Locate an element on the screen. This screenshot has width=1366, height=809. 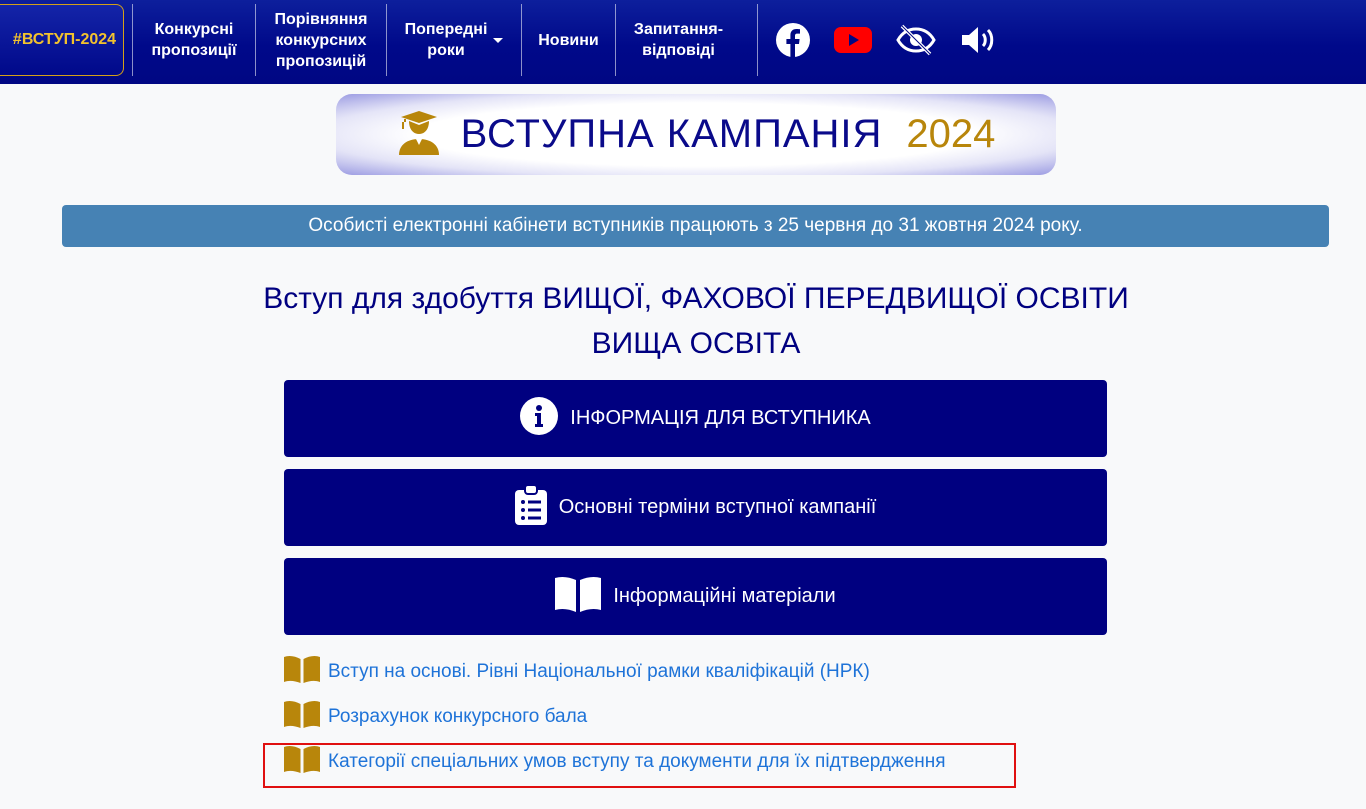
info-materials-button: Інформаційні матеріали is located at coordinates (695, 596).